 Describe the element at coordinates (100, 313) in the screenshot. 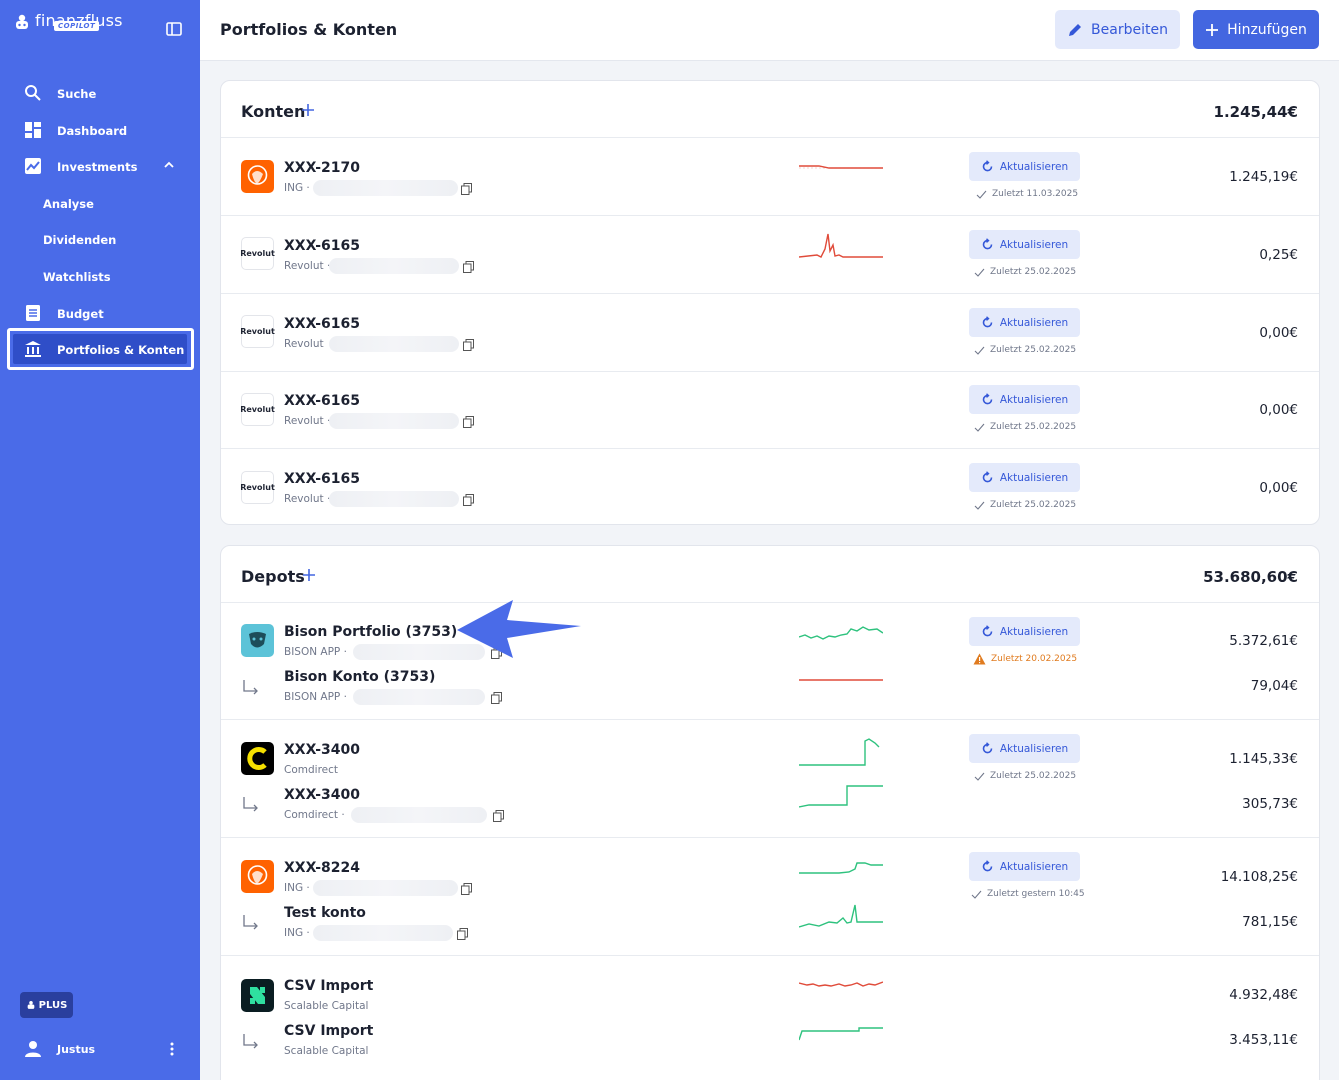

I see `sidebar-item-budget: Budget` at that location.